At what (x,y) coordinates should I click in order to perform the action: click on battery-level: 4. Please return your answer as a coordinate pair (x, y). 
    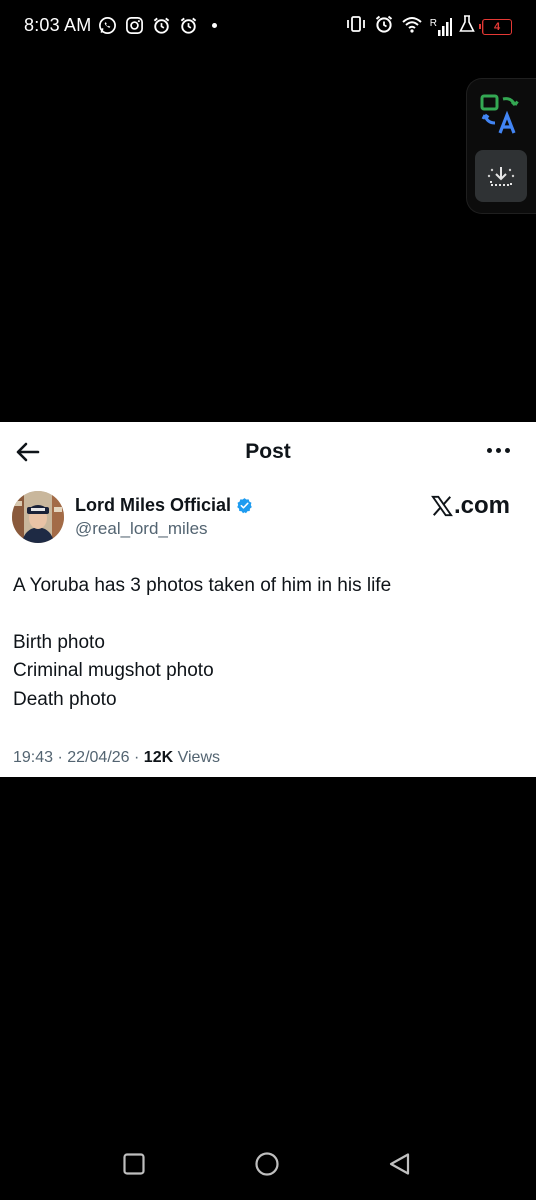
    Looking at the image, I should click on (497, 26).